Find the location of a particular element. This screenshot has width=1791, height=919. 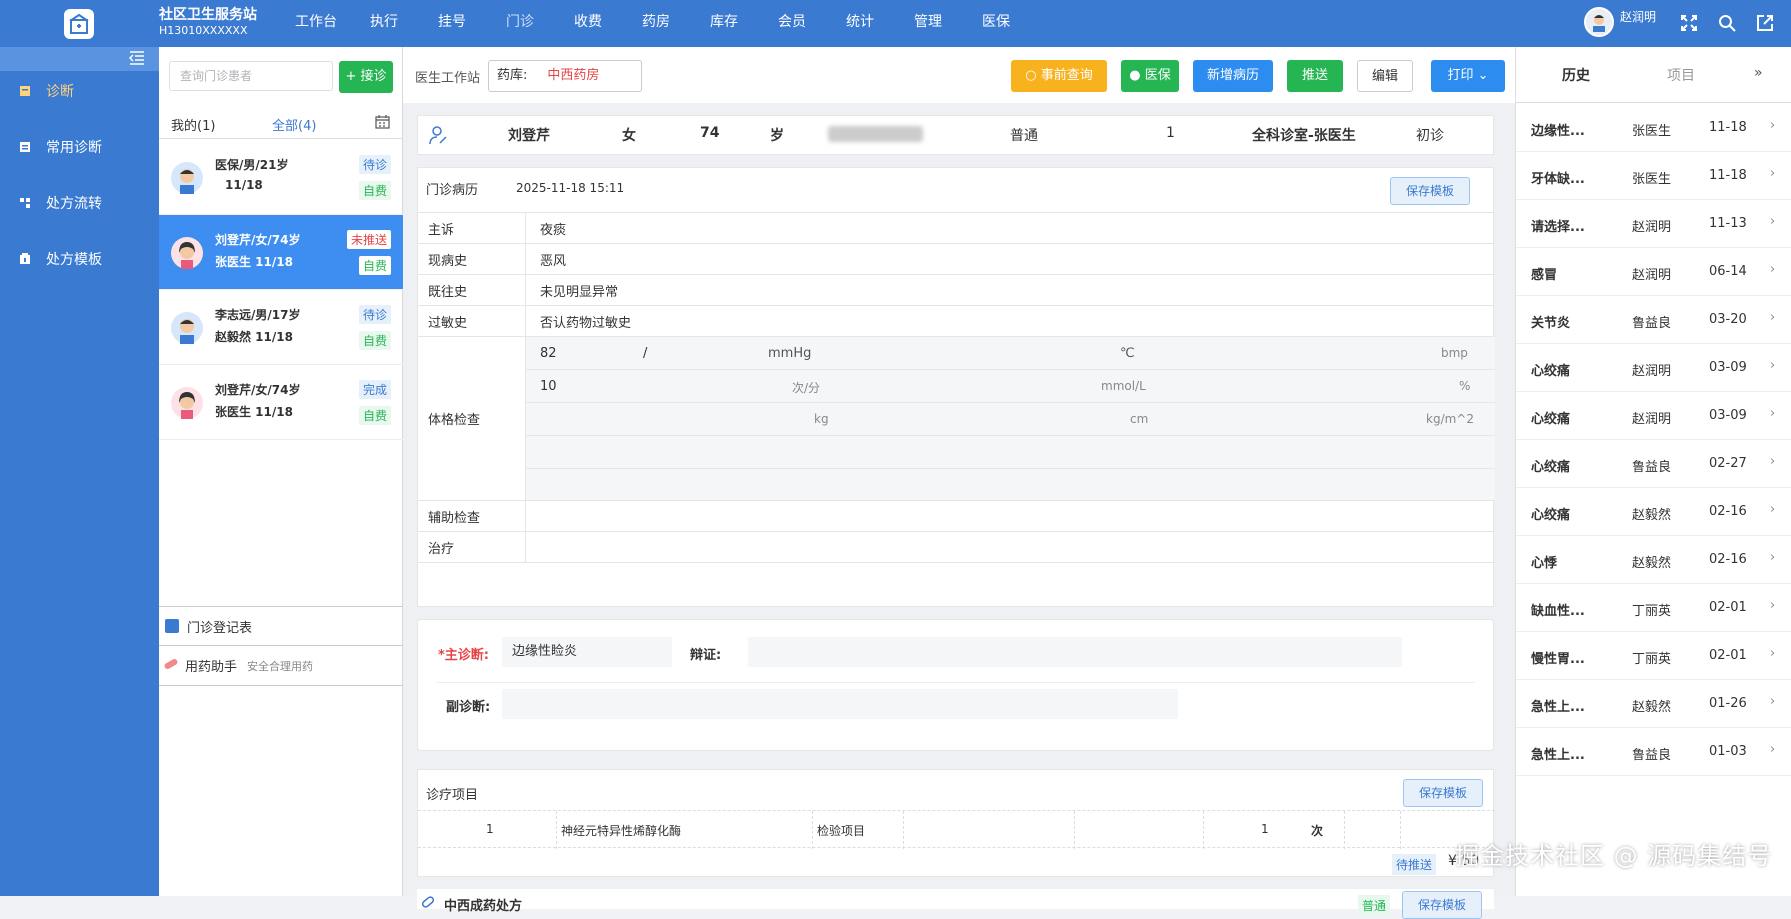

vitals-row-2: 10 次/分 mmol/L % is located at coordinates (1010, 386).